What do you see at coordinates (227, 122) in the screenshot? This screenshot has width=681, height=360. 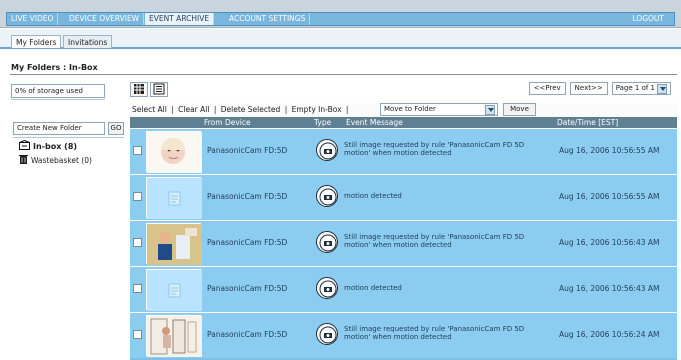 I see `column-header-from-device: From Device` at bounding box center [227, 122].